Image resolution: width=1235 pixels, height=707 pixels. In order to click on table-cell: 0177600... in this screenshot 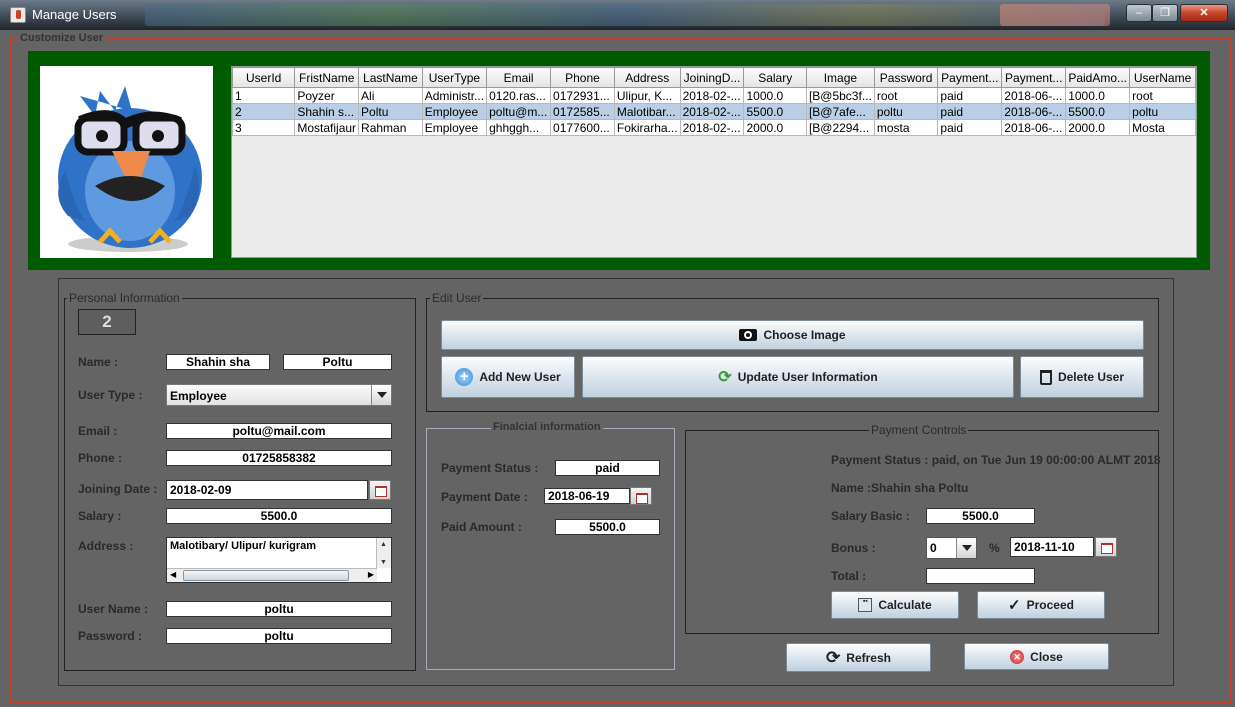, I will do `click(582, 127)`.